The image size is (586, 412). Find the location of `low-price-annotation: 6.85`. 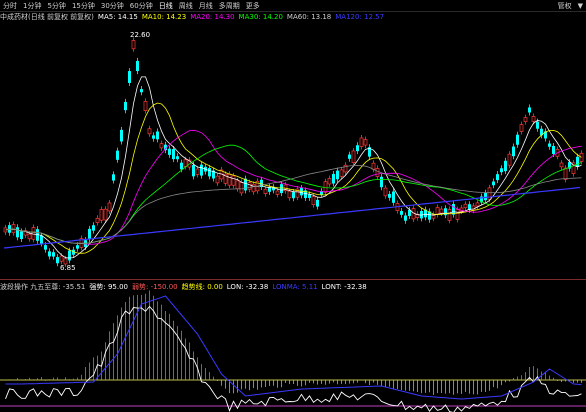

low-price-annotation: 6.85 is located at coordinates (68, 268).